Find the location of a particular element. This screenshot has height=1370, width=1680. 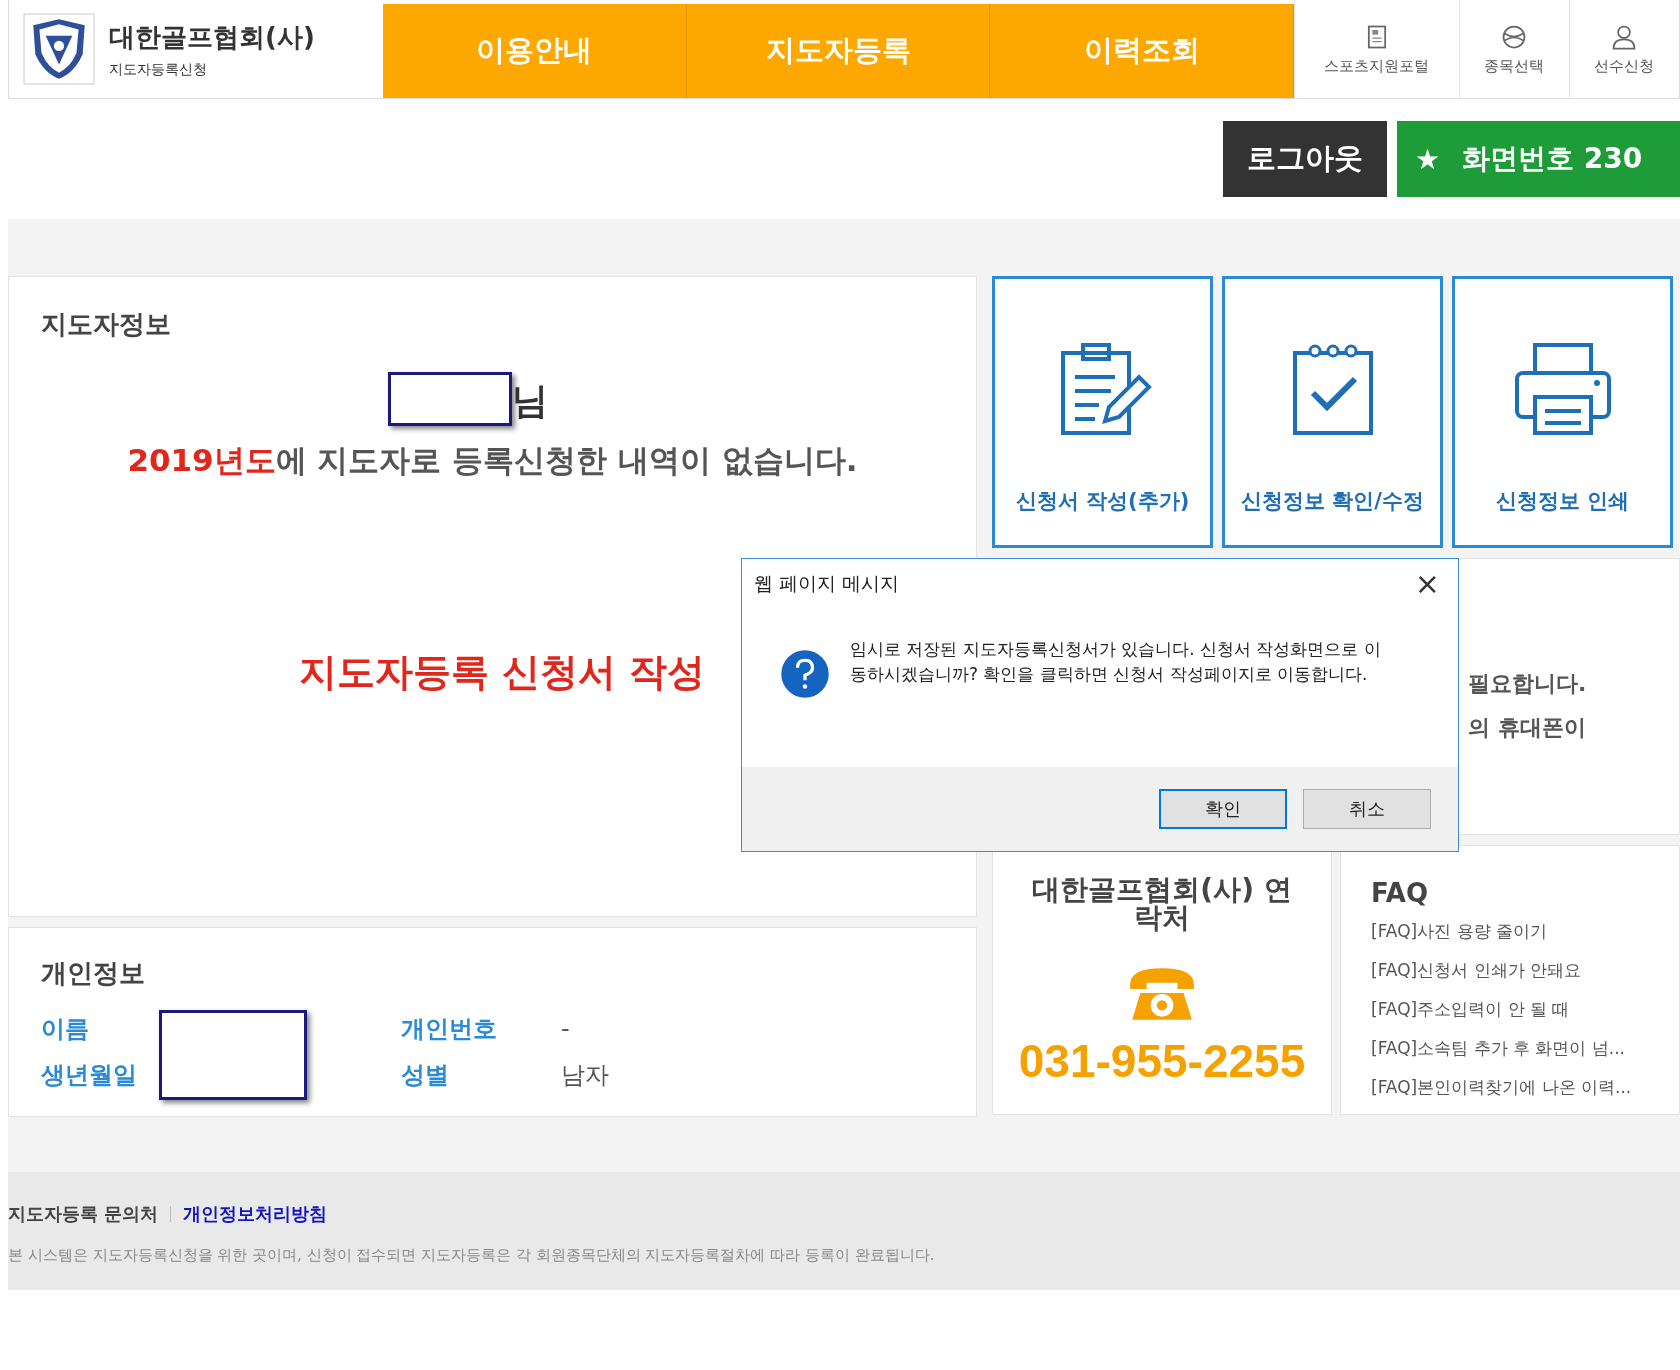

close-button: × is located at coordinates (1427, 584).